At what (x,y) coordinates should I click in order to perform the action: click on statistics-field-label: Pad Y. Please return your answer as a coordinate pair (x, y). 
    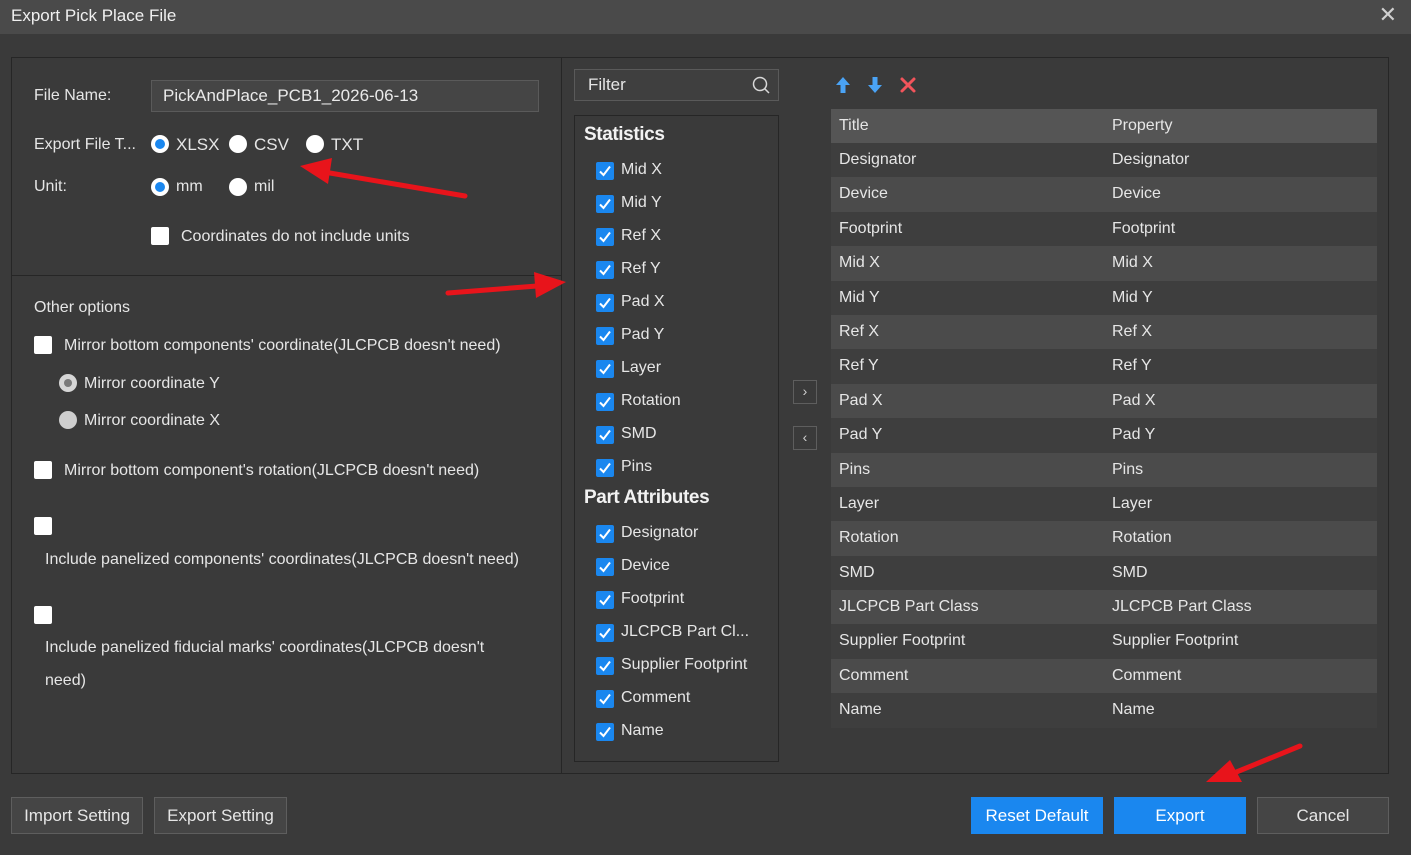
    Looking at the image, I should click on (643, 334).